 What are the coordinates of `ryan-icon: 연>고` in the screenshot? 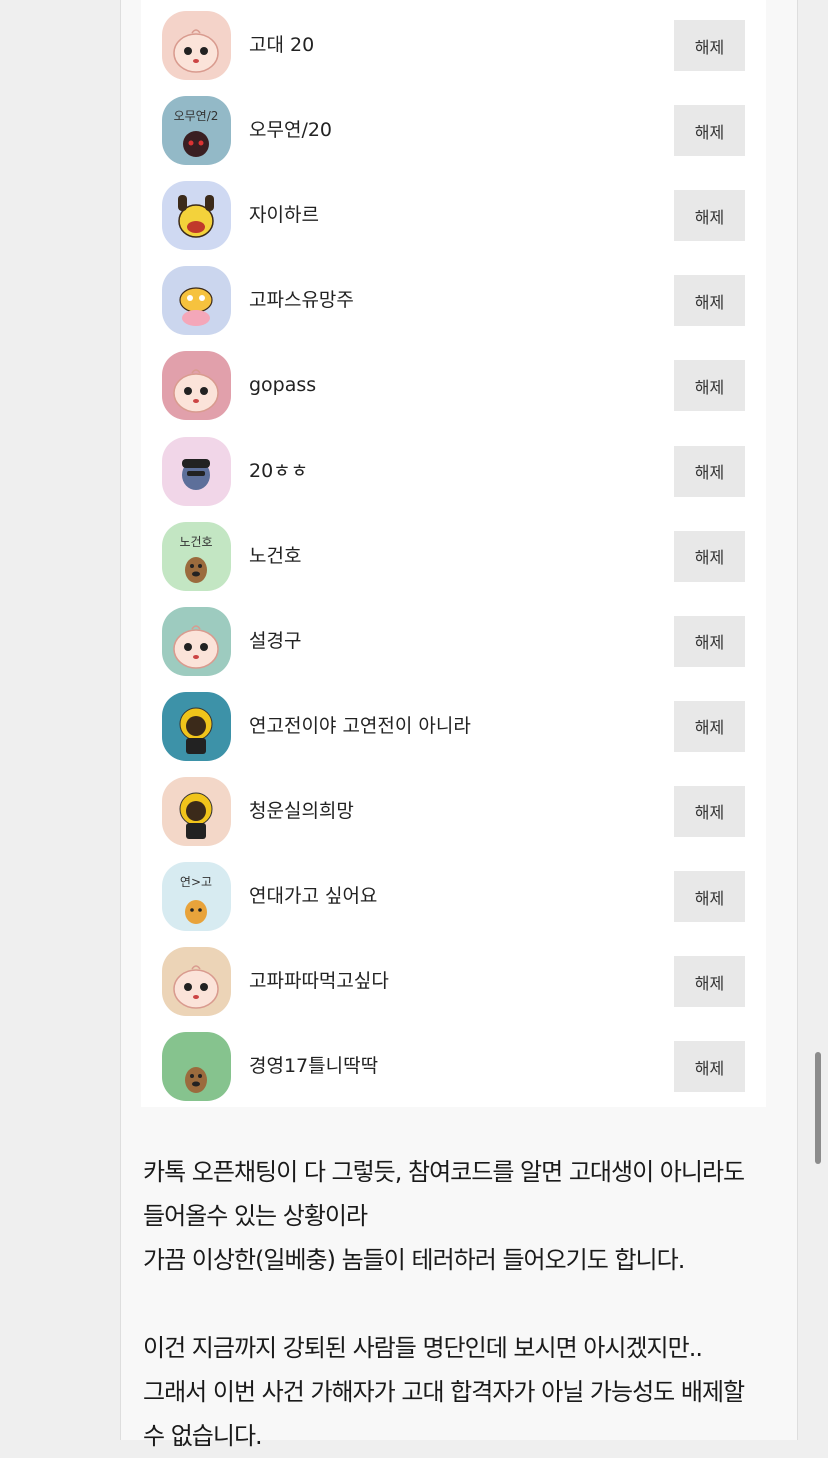 It's located at (196, 896).